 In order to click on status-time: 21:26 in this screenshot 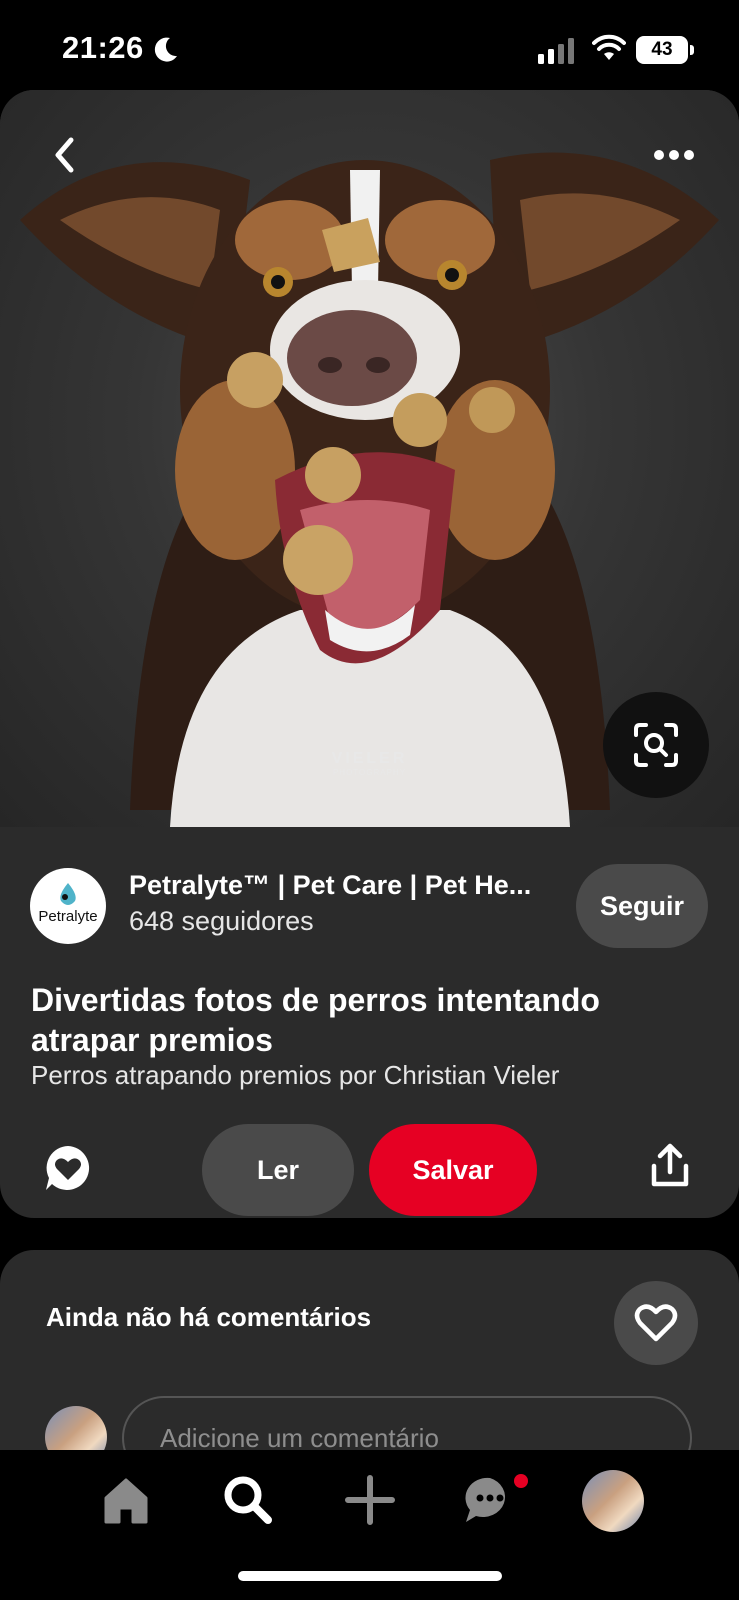, I will do `click(103, 47)`.